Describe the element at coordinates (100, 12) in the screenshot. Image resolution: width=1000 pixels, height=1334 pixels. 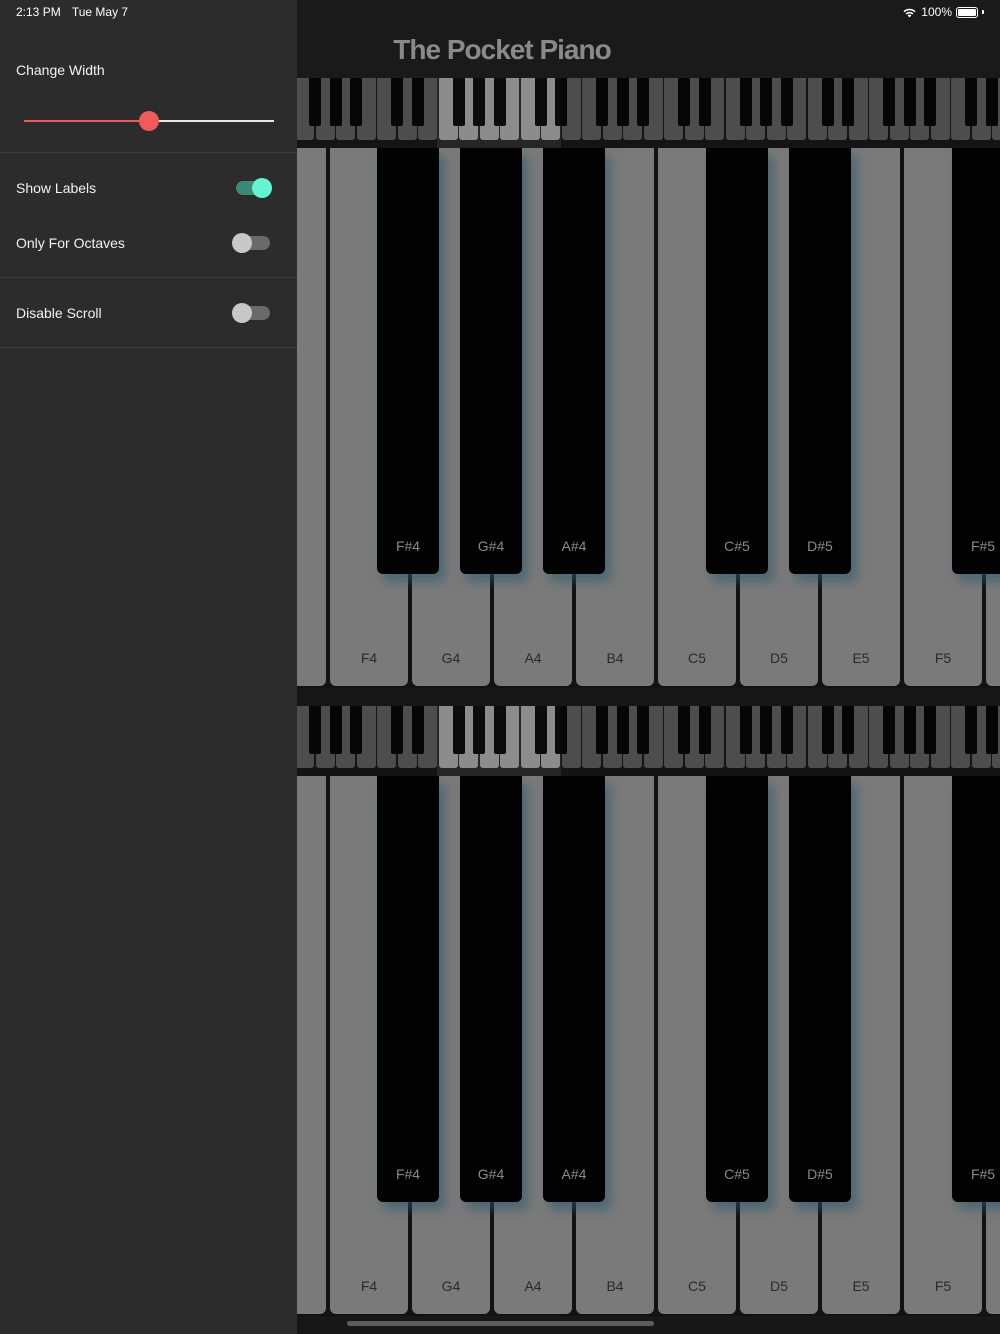
I see `status-date: Tue May 7` at that location.